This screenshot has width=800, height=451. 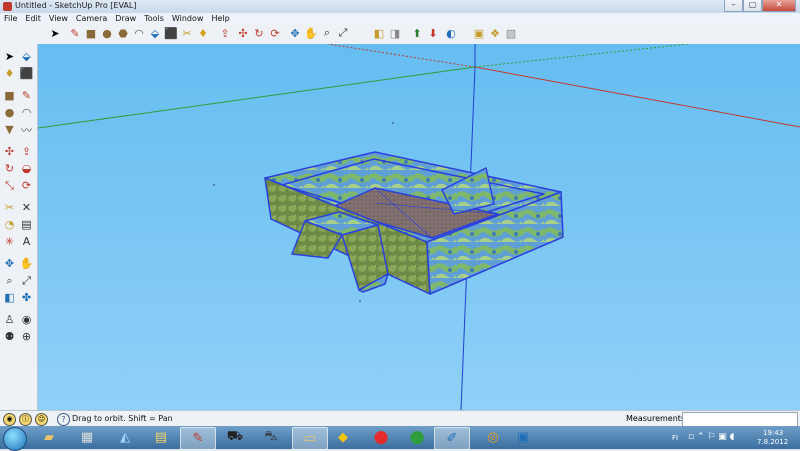 I want to click on axes-tool-icon: ✳, so click(x=9, y=241).